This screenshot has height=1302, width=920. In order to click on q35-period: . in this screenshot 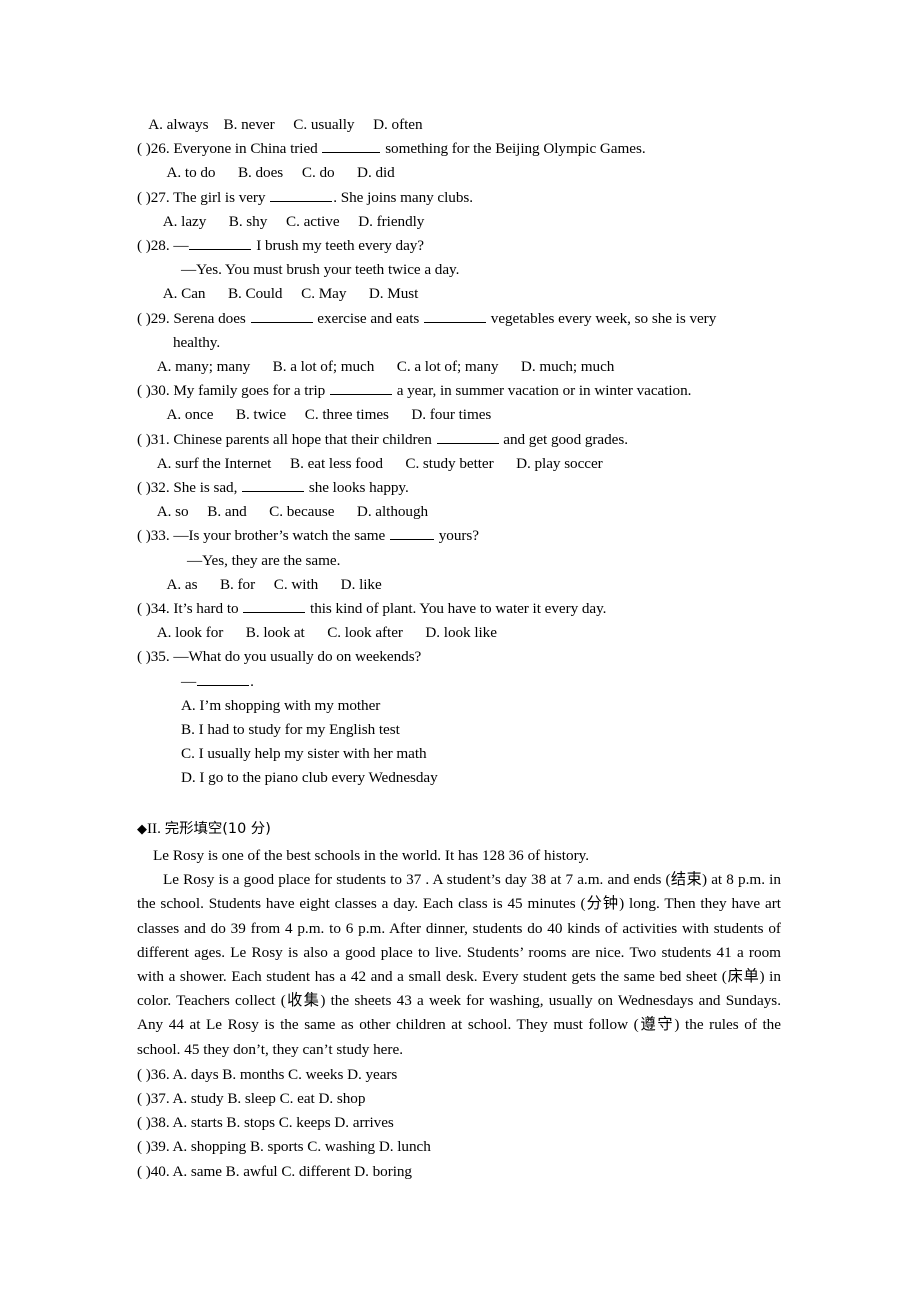, I will do `click(252, 681)`.